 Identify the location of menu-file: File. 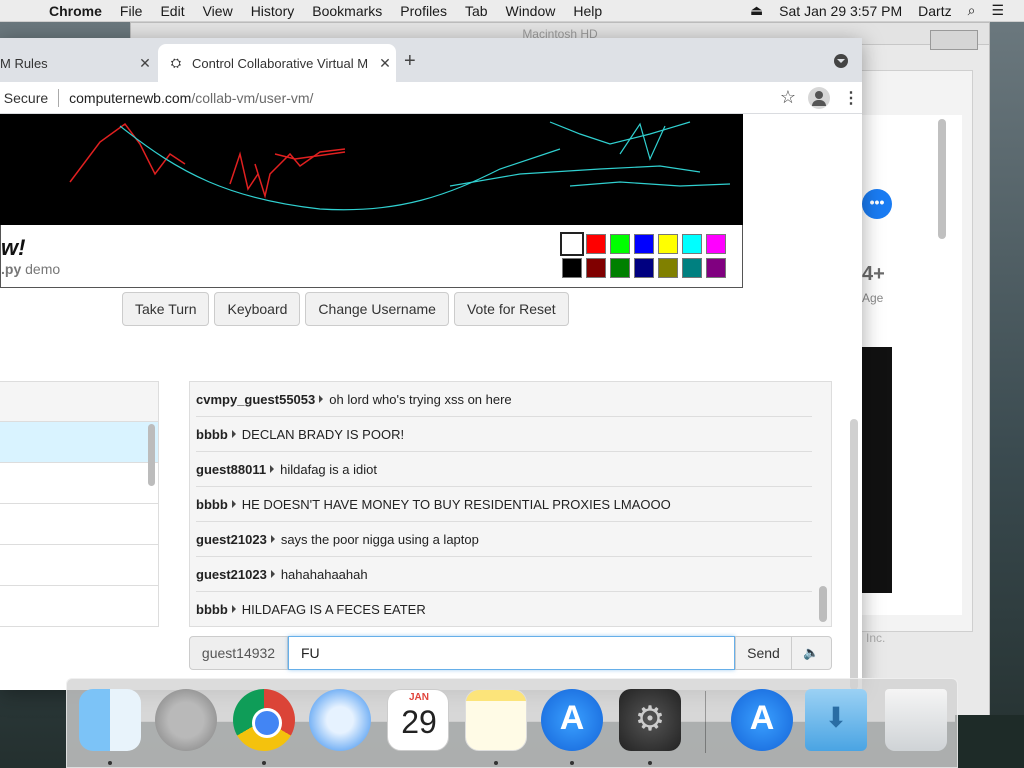
(131, 11).